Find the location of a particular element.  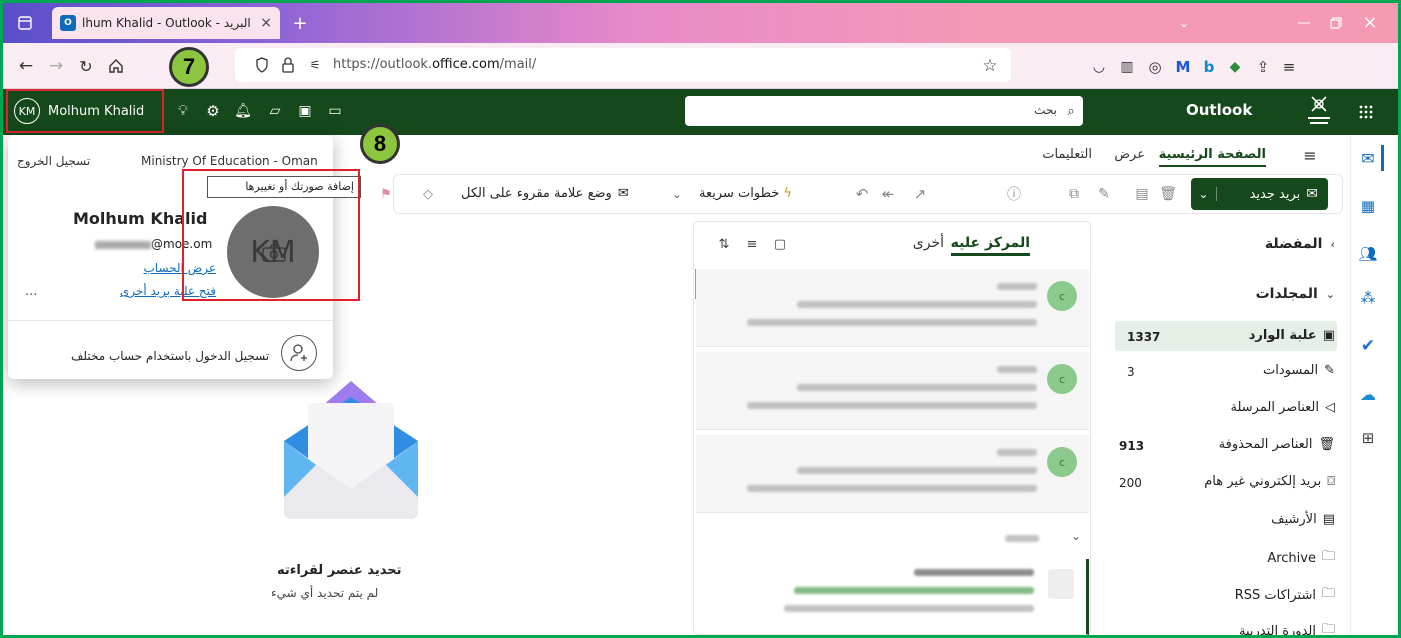

sender-avatar: c is located at coordinates (1062, 462).